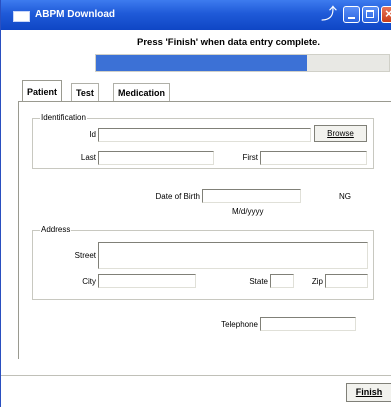 Image resolution: width=391 pixels, height=407 pixels. I want to click on first-name-field, so click(313, 158).